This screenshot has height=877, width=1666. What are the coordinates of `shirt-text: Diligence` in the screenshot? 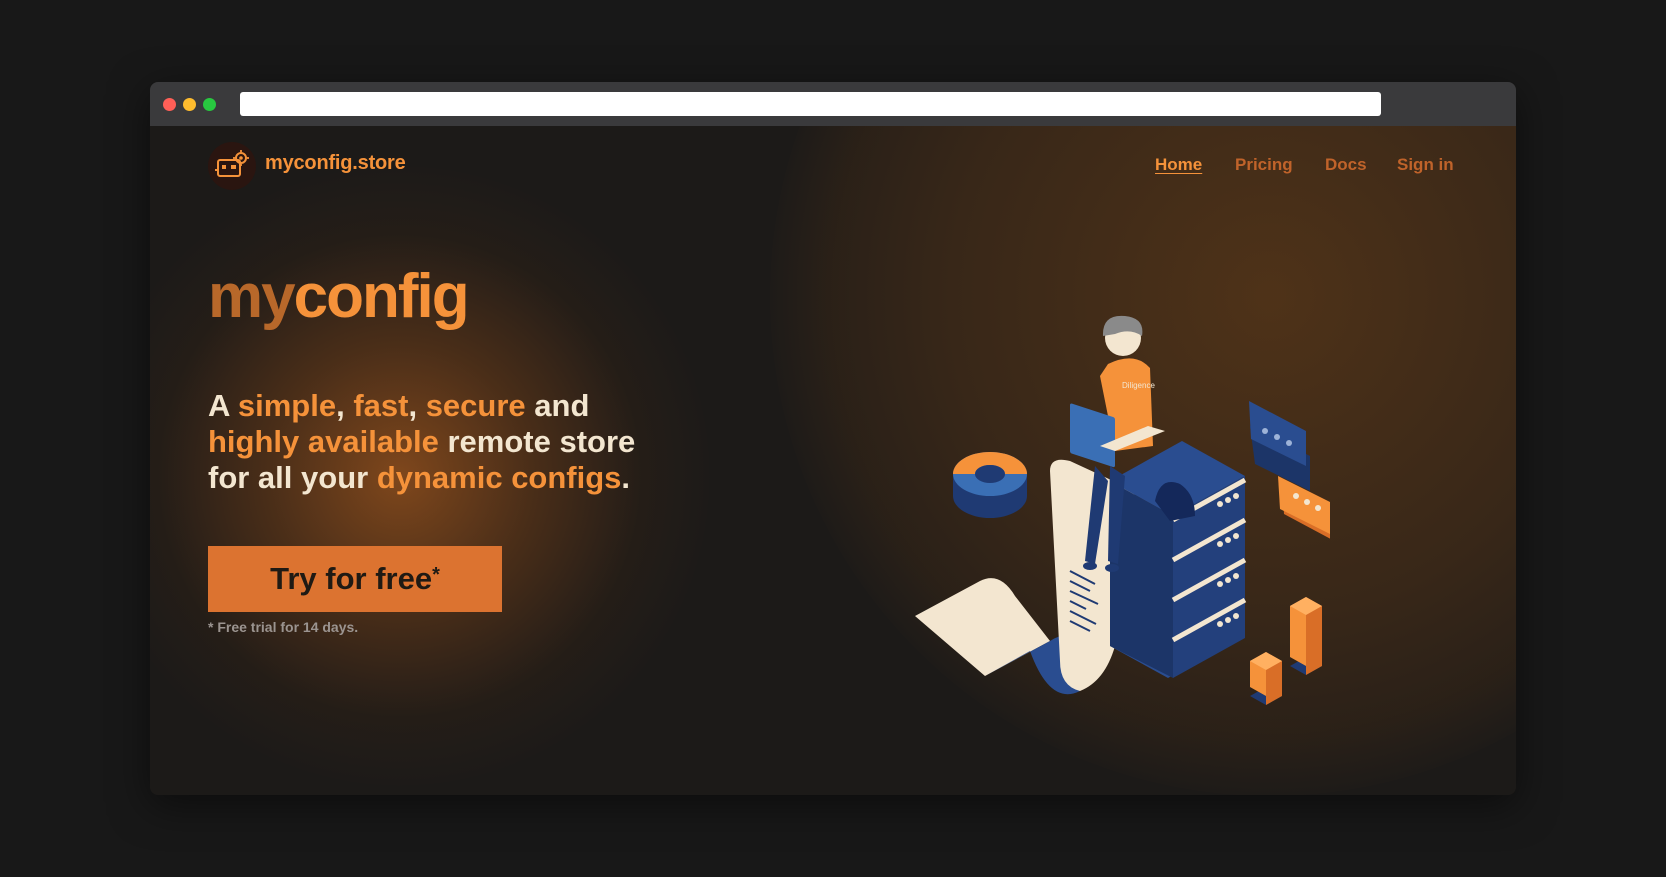 It's located at (1138, 385).